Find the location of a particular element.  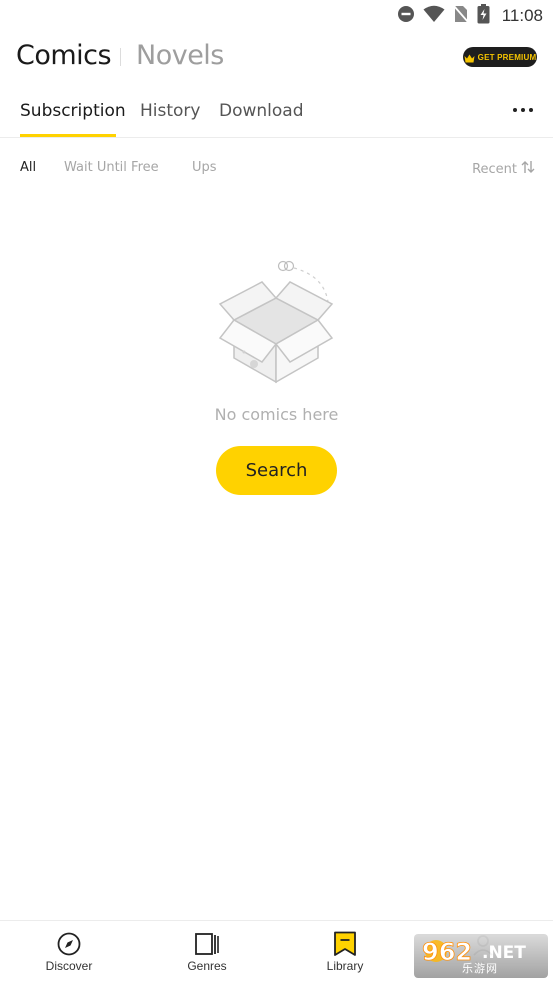

nav-library-label: Library is located at coordinates (345, 966).